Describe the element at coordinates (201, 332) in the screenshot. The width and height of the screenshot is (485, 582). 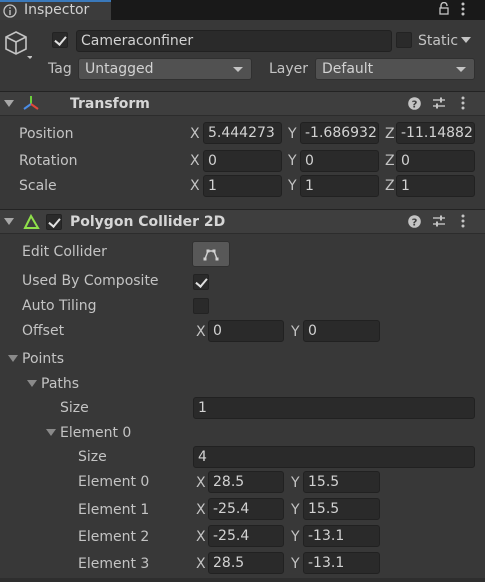
I see `offset-x-axis-label: X` at that location.